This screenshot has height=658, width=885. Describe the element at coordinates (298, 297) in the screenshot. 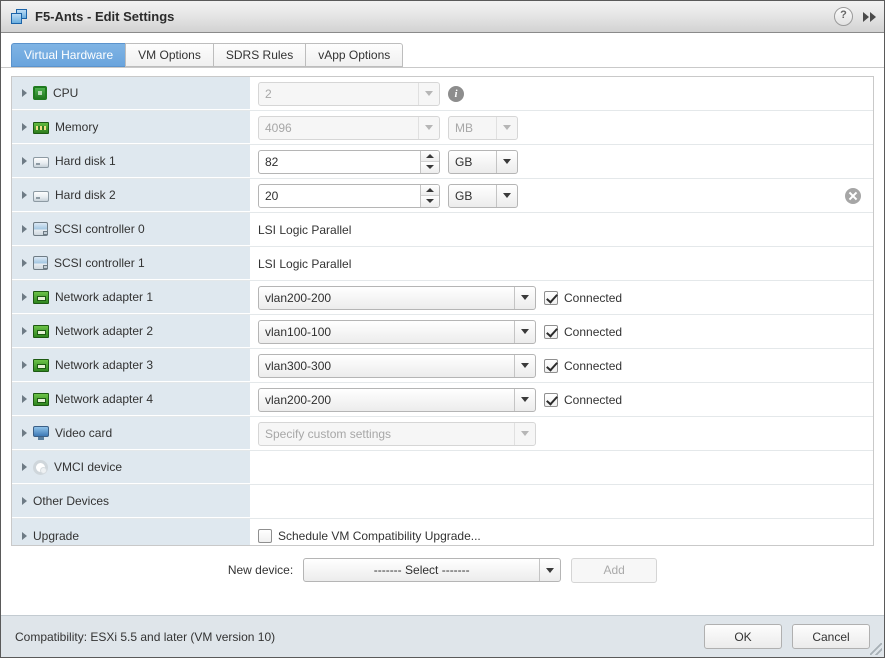

I see `network-adapter-1-network-value: vlan200-200` at that location.